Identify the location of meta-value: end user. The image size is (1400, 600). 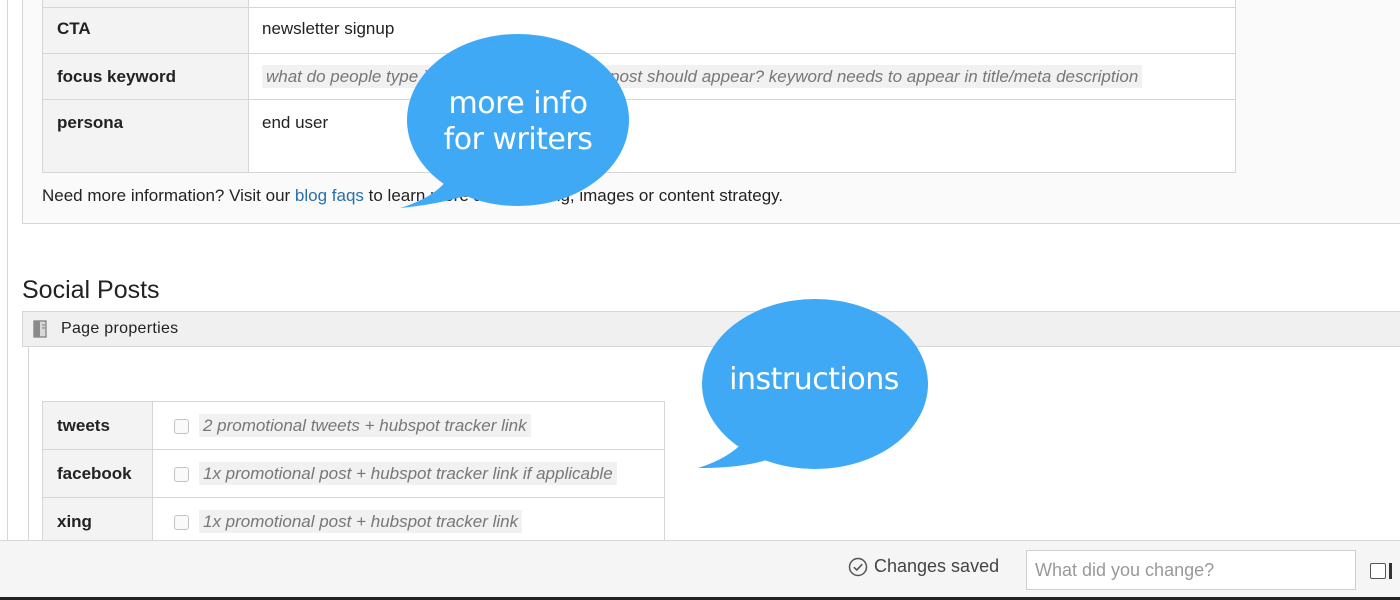
(742, 136).